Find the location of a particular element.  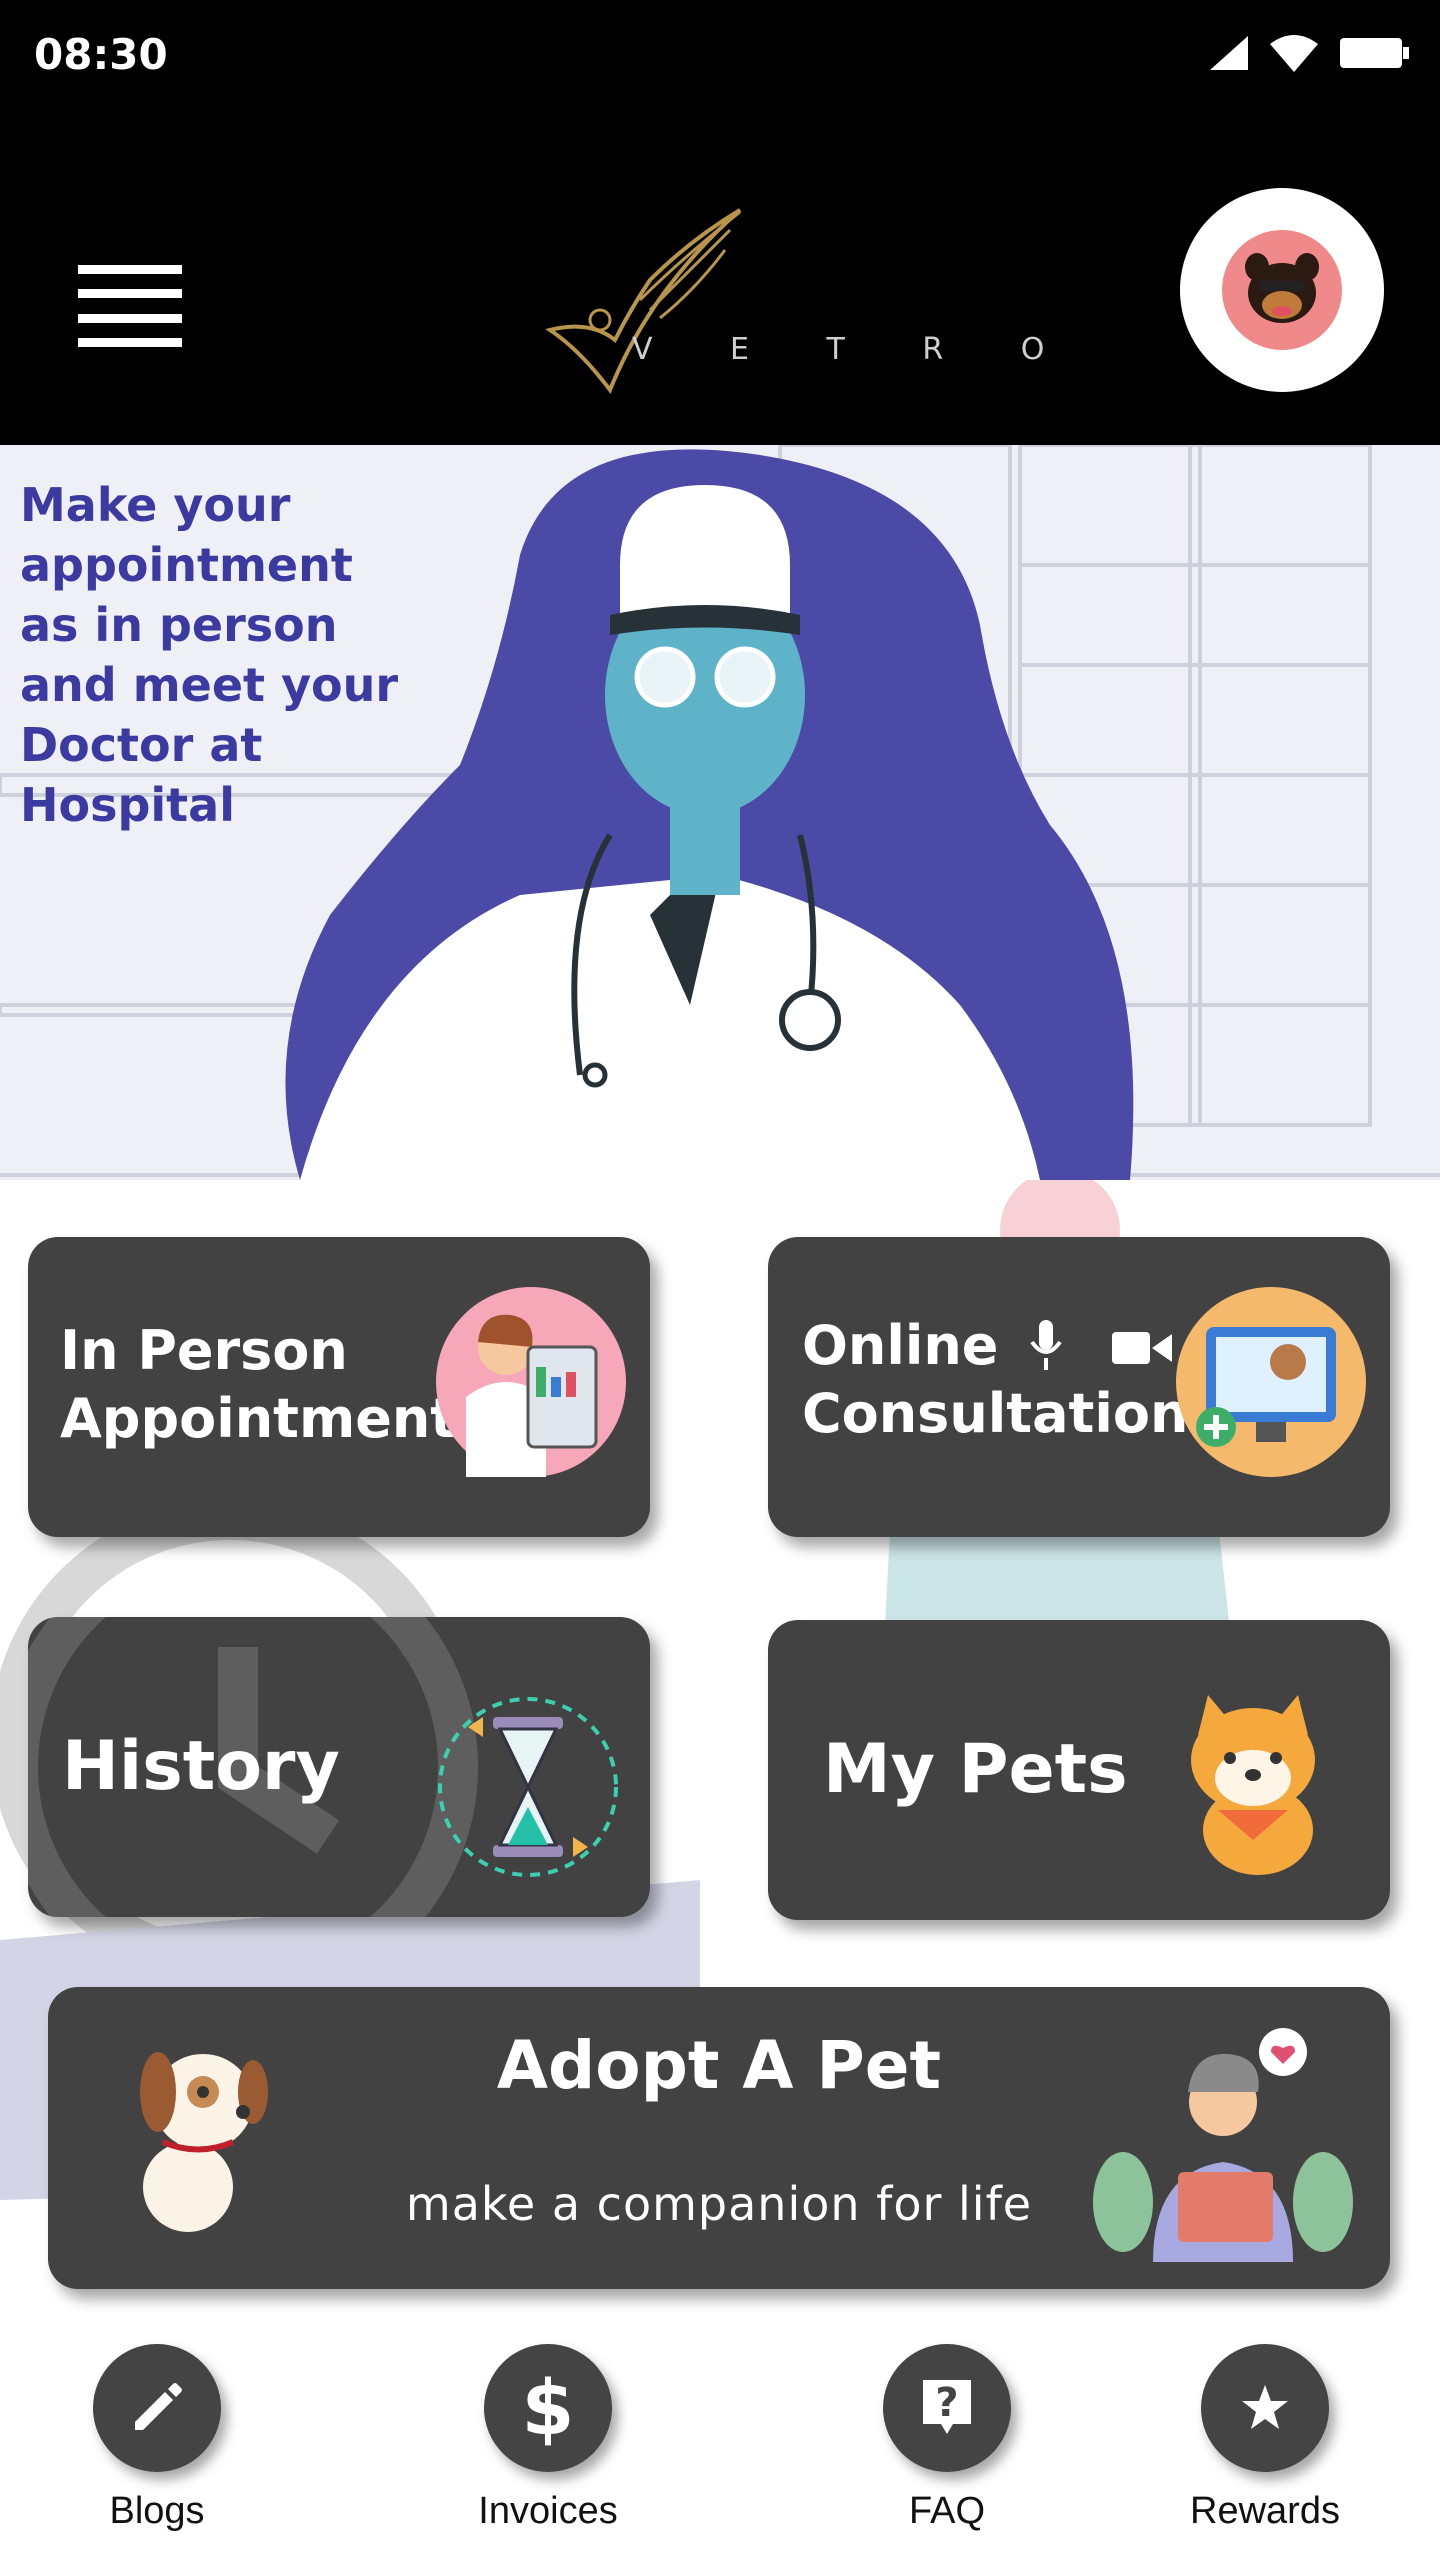

nav-rewards: Rewards is located at coordinates (1265, 2438).